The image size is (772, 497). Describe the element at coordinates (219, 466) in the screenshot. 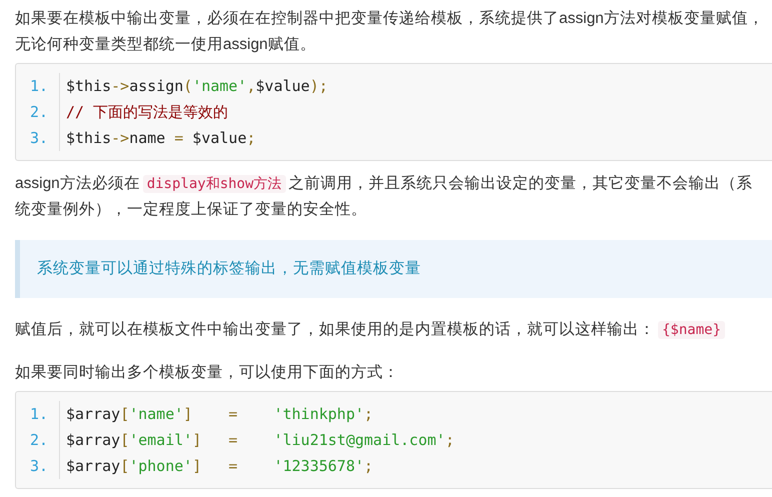

I see `code-line: $array['phone'] = '12335678';` at that location.